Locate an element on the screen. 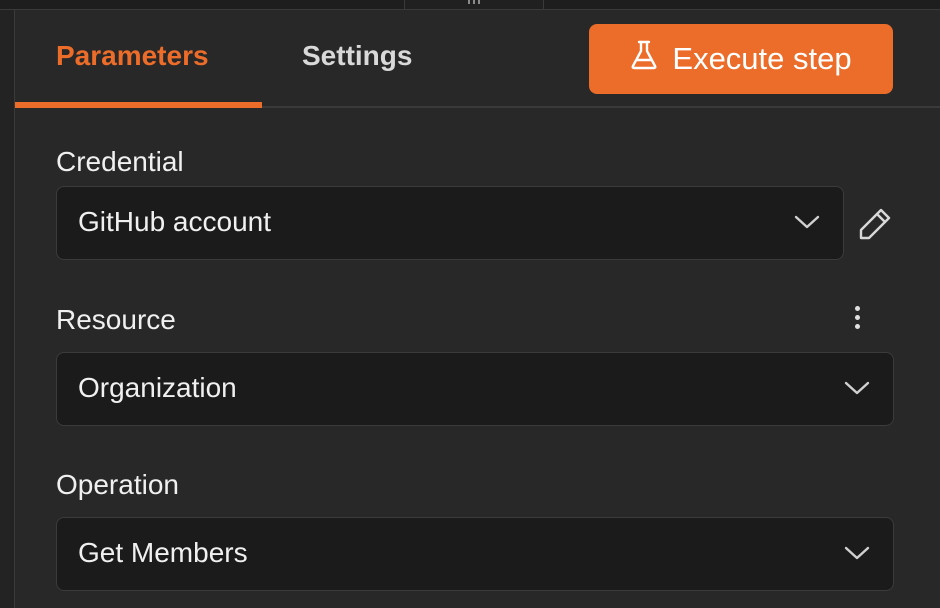 The height and width of the screenshot is (608, 940). operation-select: Get Members is located at coordinates (475, 554).